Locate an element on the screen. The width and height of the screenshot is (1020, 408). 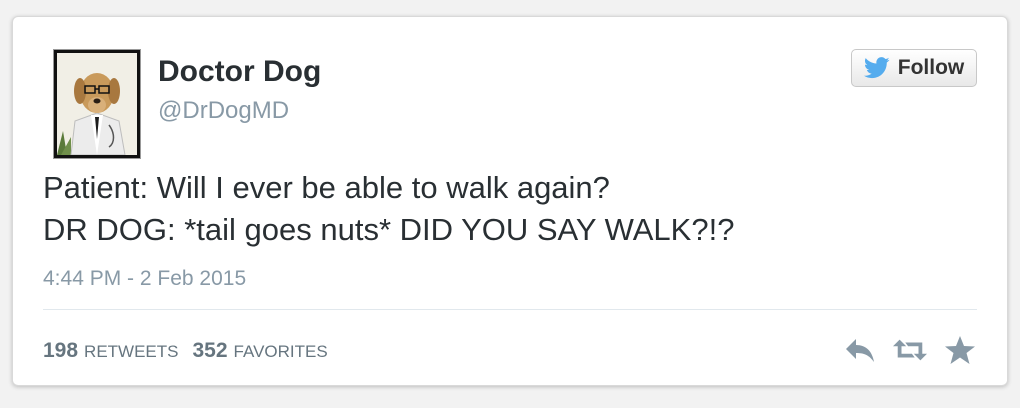
retweets-count: 198 is located at coordinates (61, 350).